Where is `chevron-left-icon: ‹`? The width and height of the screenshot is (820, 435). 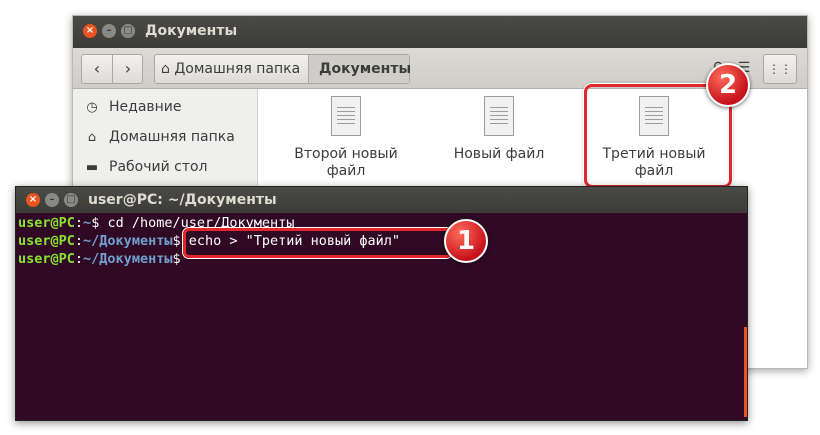 chevron-left-icon: ‹ is located at coordinates (97, 68).